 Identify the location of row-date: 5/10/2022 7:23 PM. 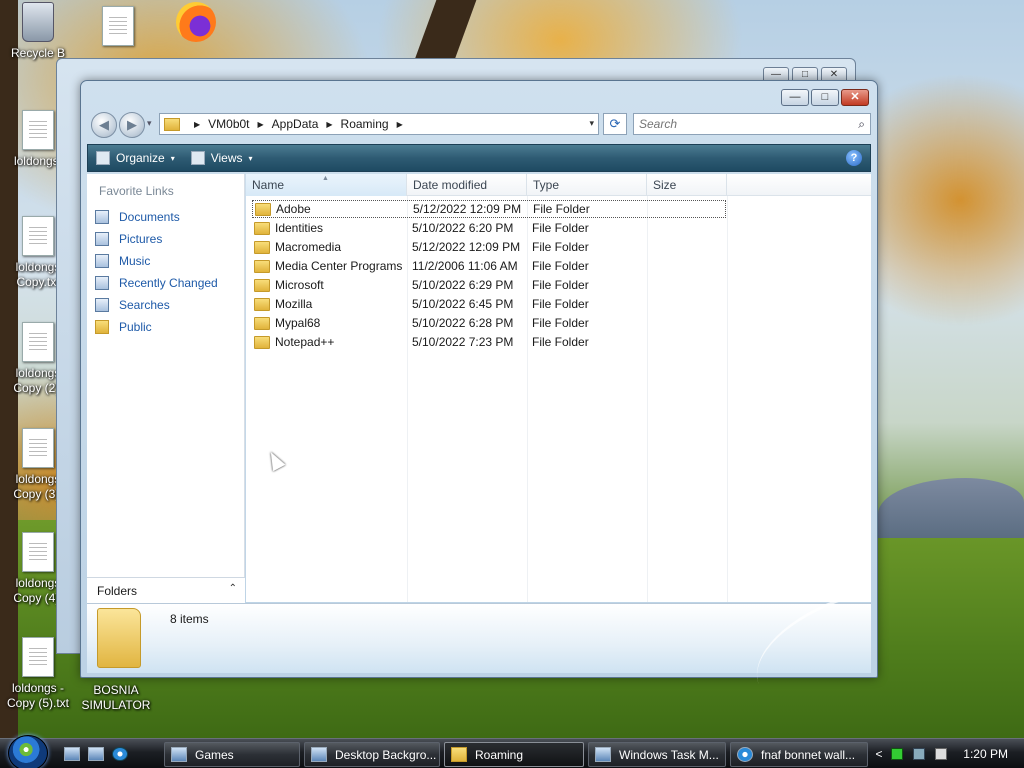
(463, 342).